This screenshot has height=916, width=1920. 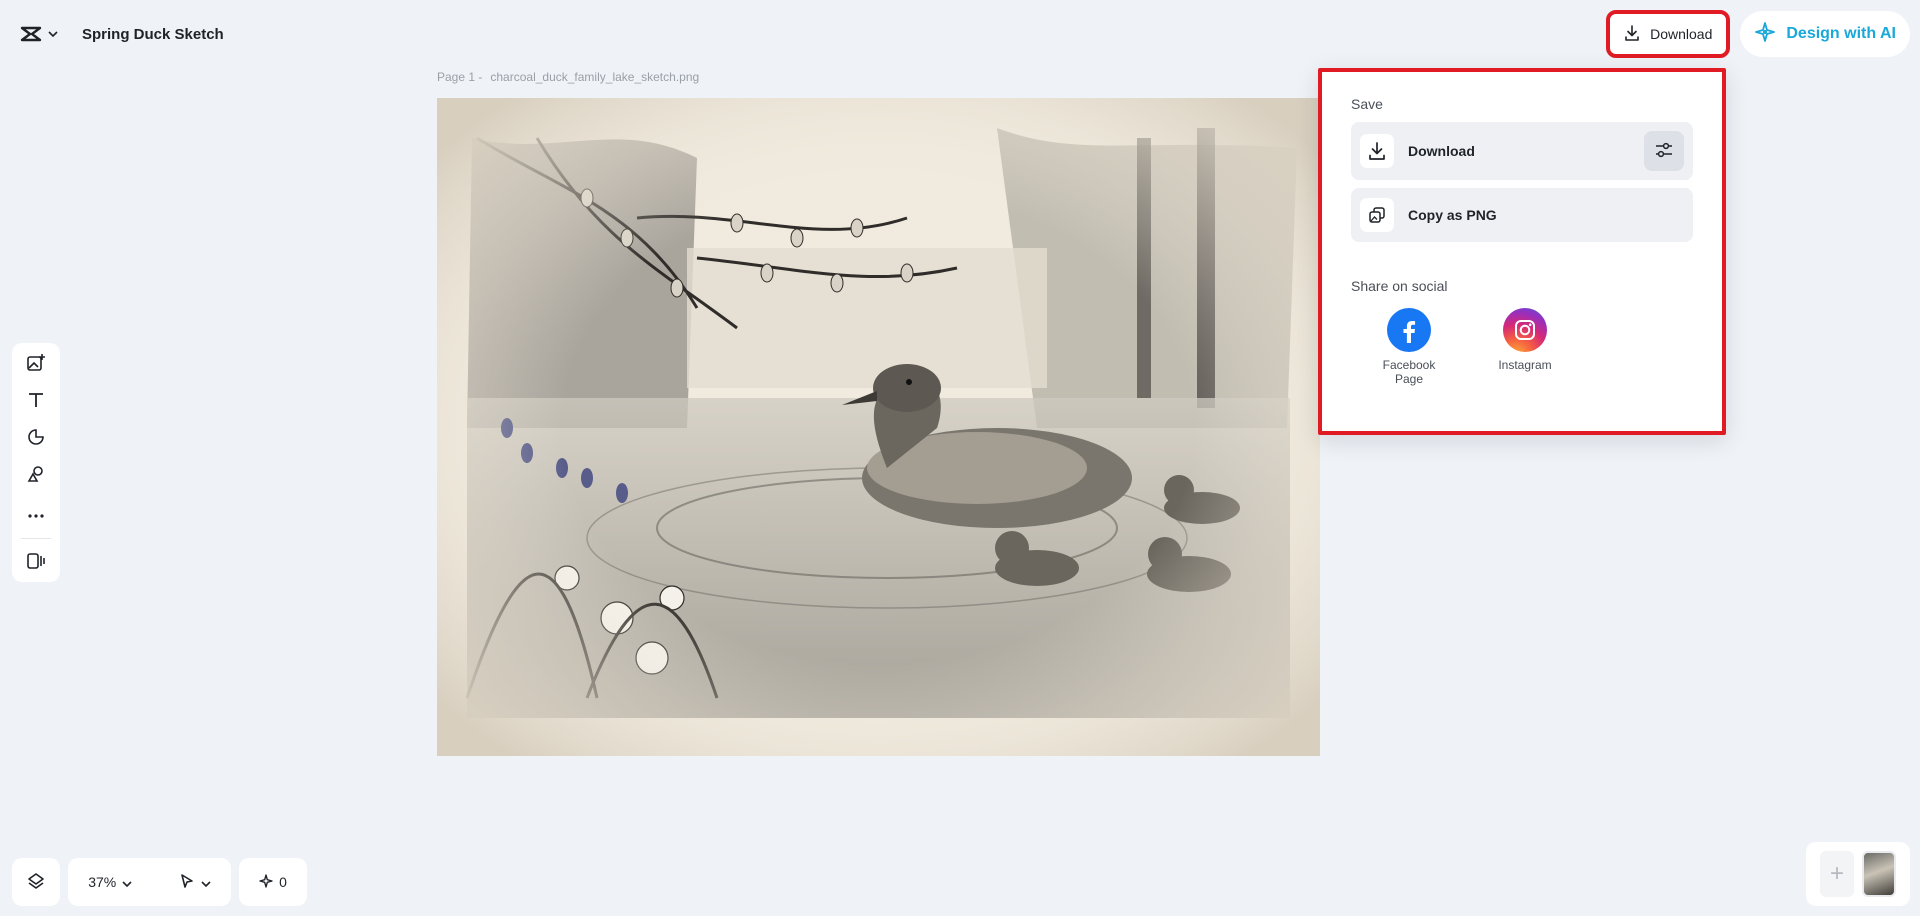 I want to click on ai-credits-button: 0, so click(x=273, y=882).